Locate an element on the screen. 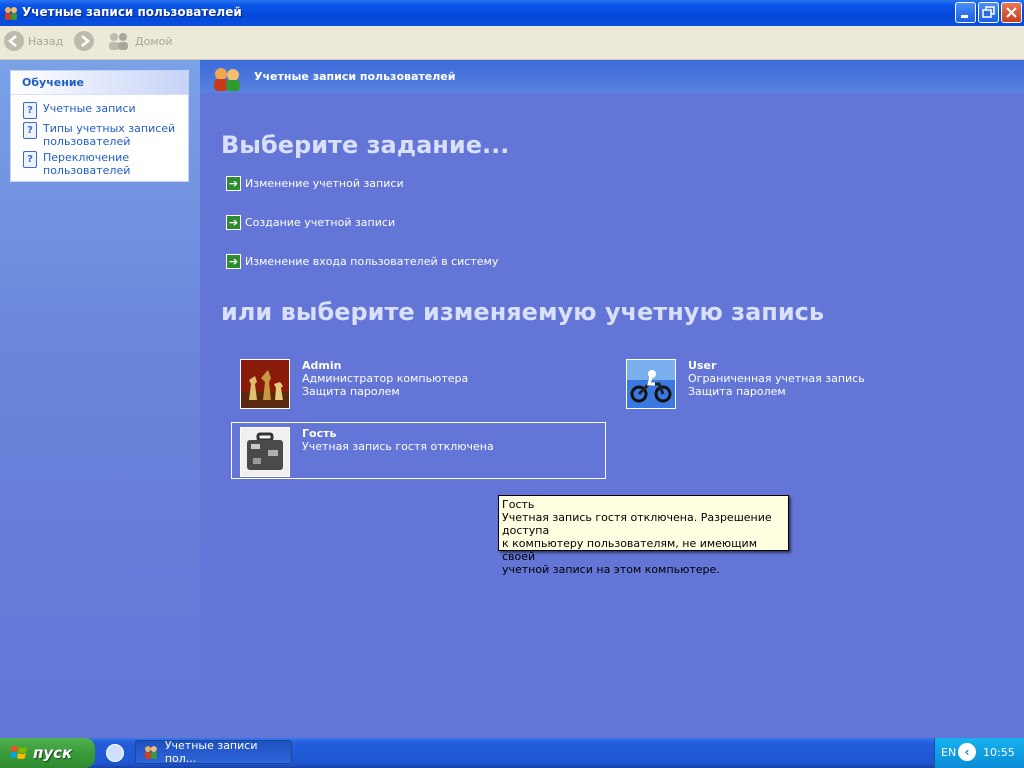  home-button: Домой is located at coordinates (140, 41).